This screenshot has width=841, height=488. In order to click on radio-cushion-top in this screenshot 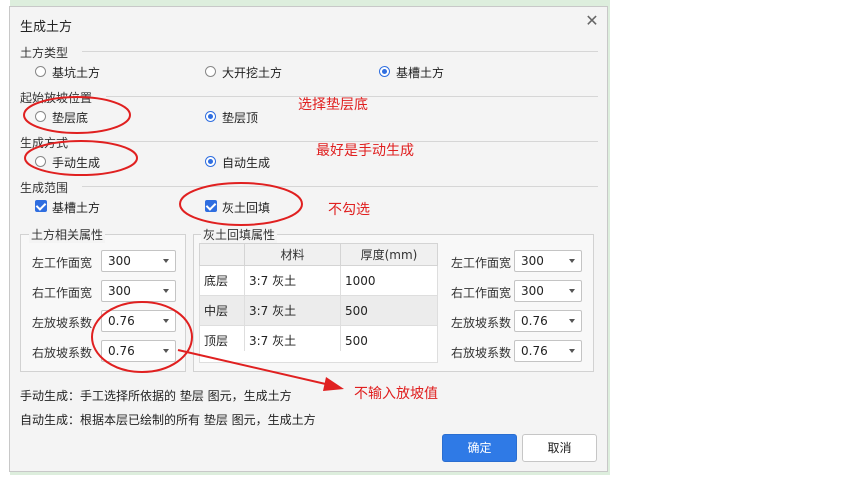, I will do `click(210, 116)`.